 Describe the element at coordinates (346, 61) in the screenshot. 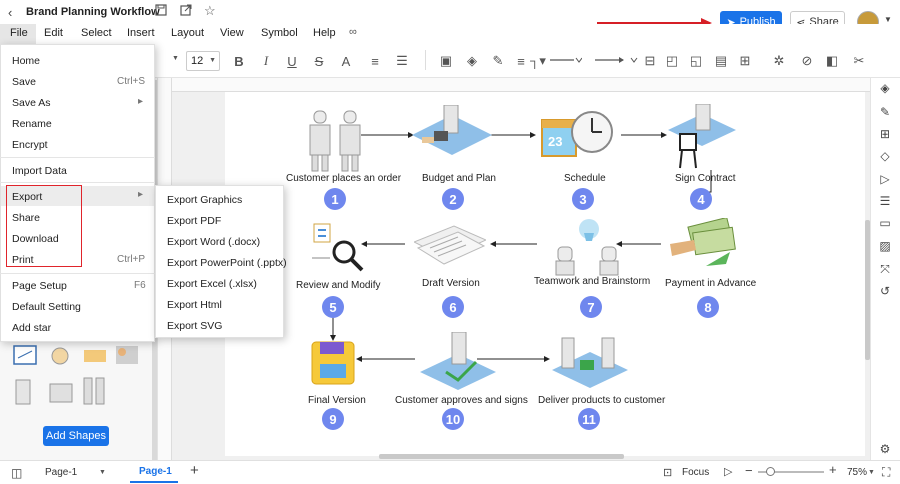

I see `text-style-icon: A` at that location.